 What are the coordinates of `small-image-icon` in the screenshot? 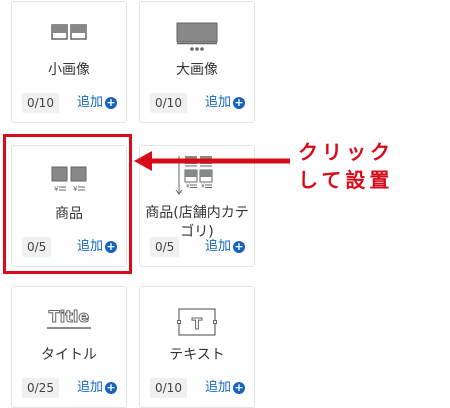 It's located at (69, 37).